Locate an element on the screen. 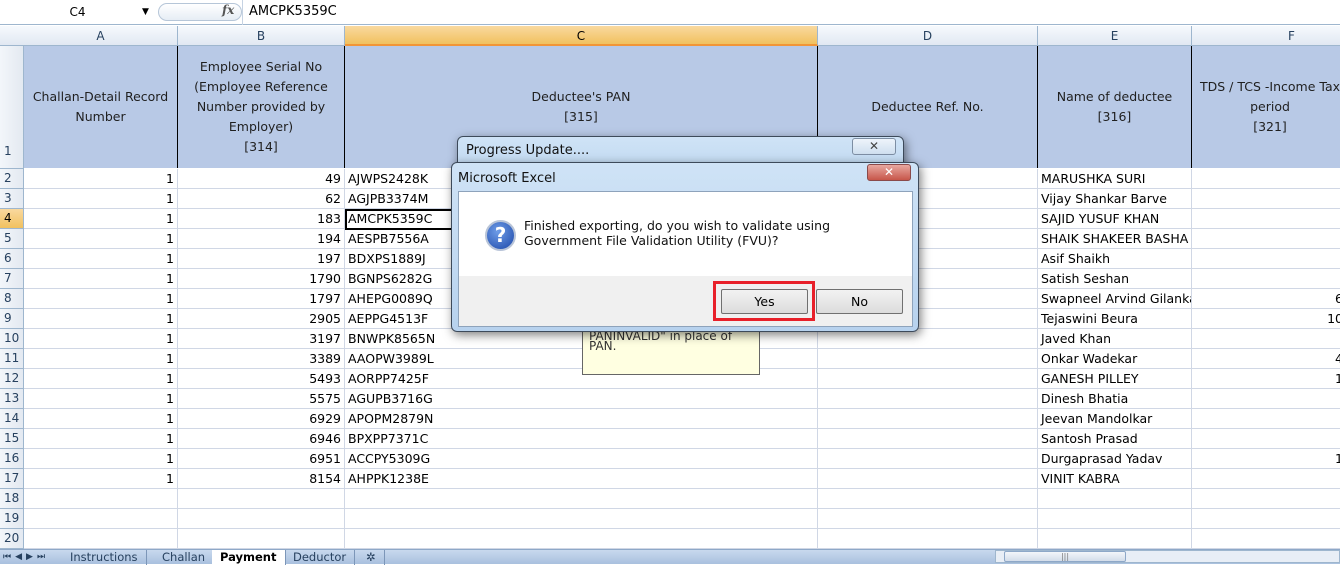 This screenshot has width=1340, height=565. row-header-16: 16 is located at coordinates (12, 459).